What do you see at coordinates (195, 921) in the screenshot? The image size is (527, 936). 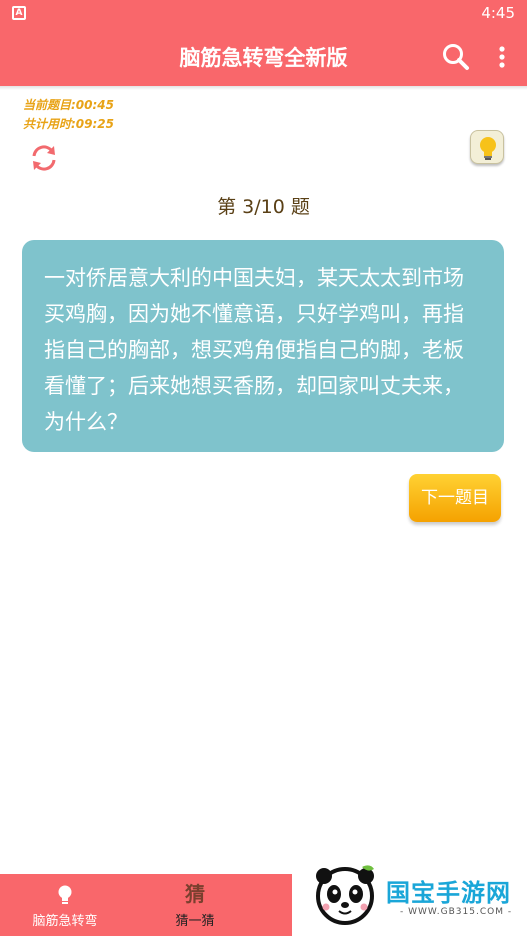 I see `nav-label-guess: 猜一猜` at bounding box center [195, 921].